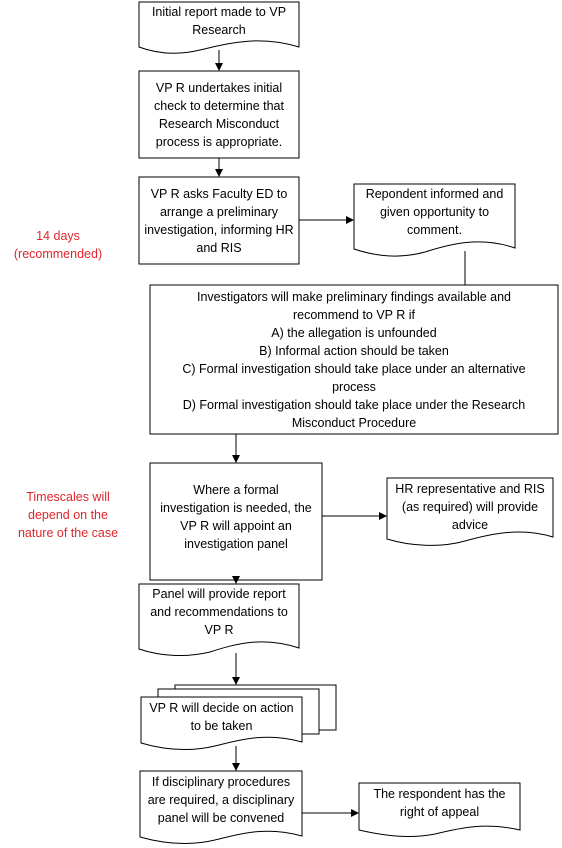 The image size is (562, 848). What do you see at coordinates (68, 533) in the screenshot?
I see `text-line: nature of the case` at bounding box center [68, 533].